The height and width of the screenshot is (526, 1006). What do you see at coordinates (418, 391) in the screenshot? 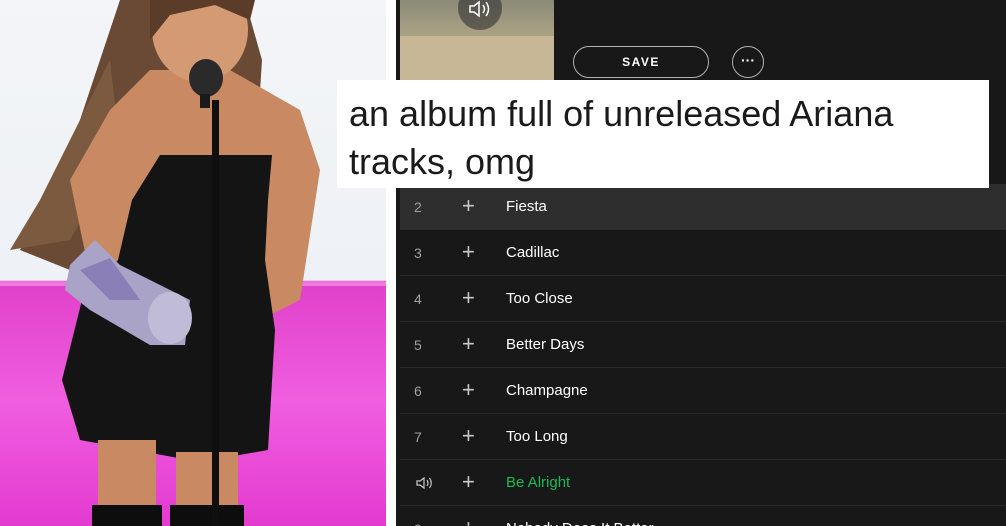
I see `track-number: 6` at bounding box center [418, 391].